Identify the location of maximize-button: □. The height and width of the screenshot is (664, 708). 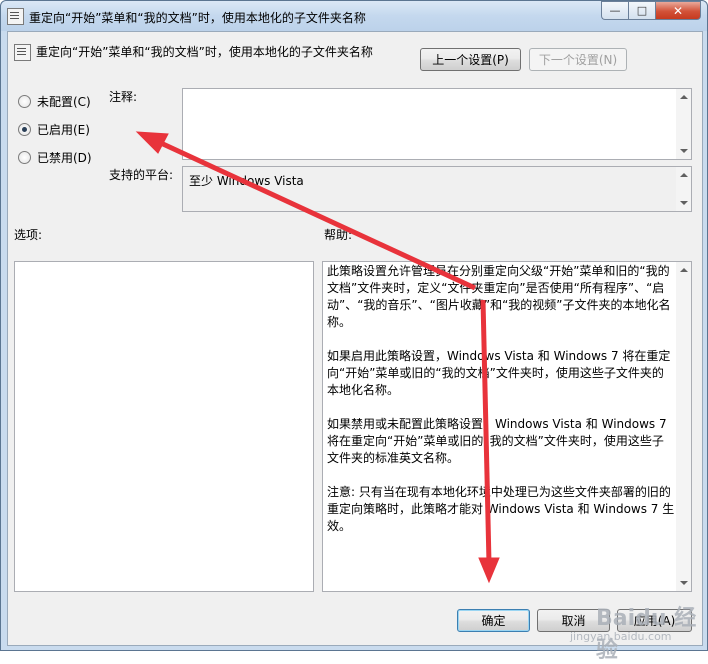
(641, 10).